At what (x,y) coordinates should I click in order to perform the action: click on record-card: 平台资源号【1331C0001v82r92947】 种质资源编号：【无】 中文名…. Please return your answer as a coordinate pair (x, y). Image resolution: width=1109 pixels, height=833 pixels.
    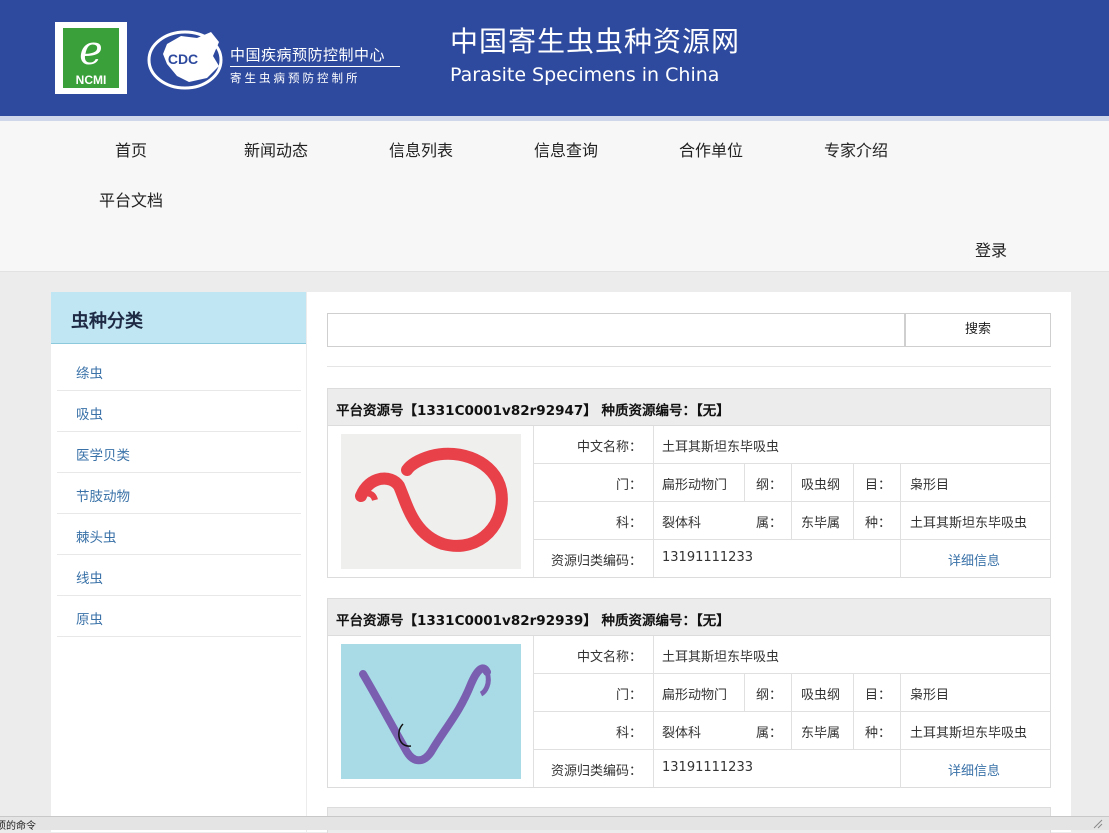
    Looking at the image, I should click on (689, 483).